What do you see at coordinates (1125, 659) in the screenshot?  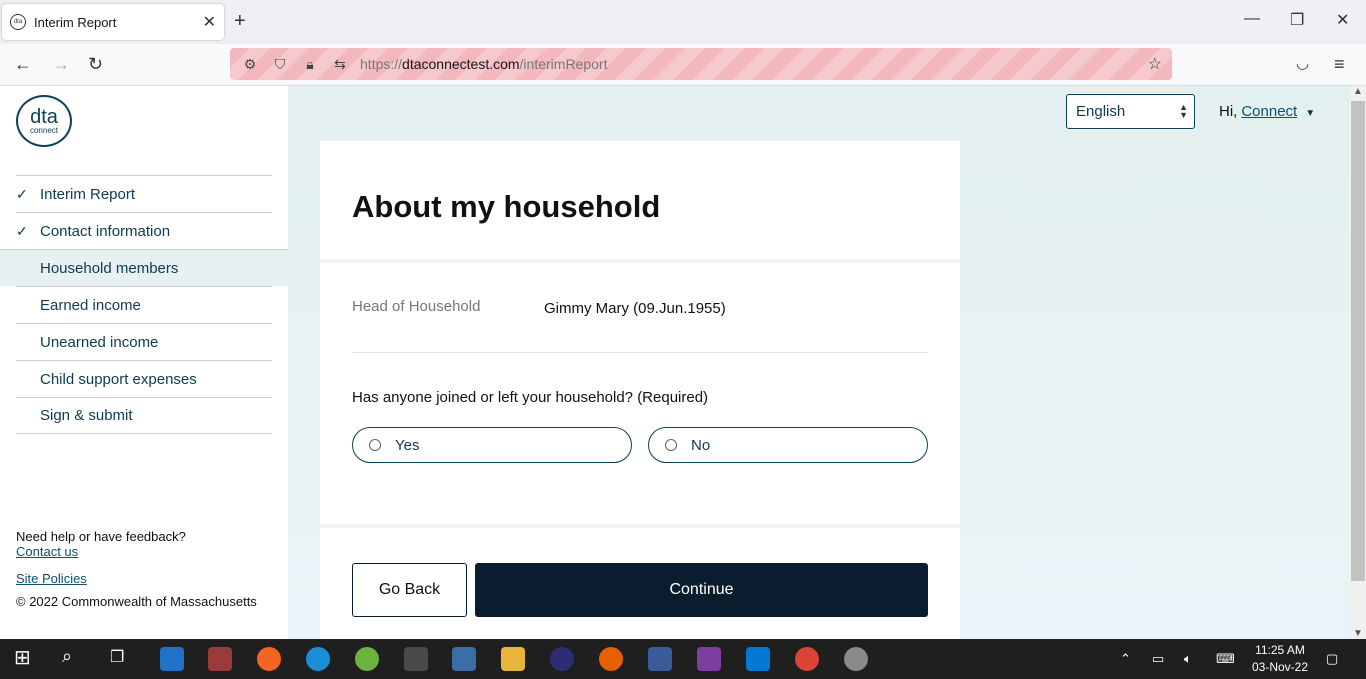 I see `chevron-up-icon: ⌃` at bounding box center [1125, 659].